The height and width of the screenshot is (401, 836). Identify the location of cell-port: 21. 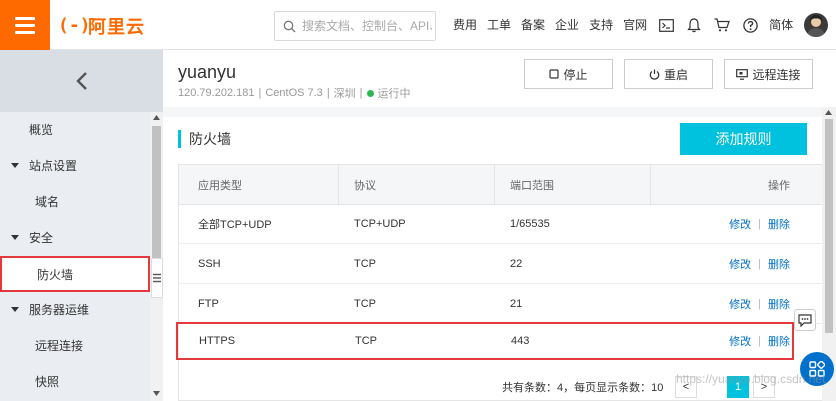
(516, 304).